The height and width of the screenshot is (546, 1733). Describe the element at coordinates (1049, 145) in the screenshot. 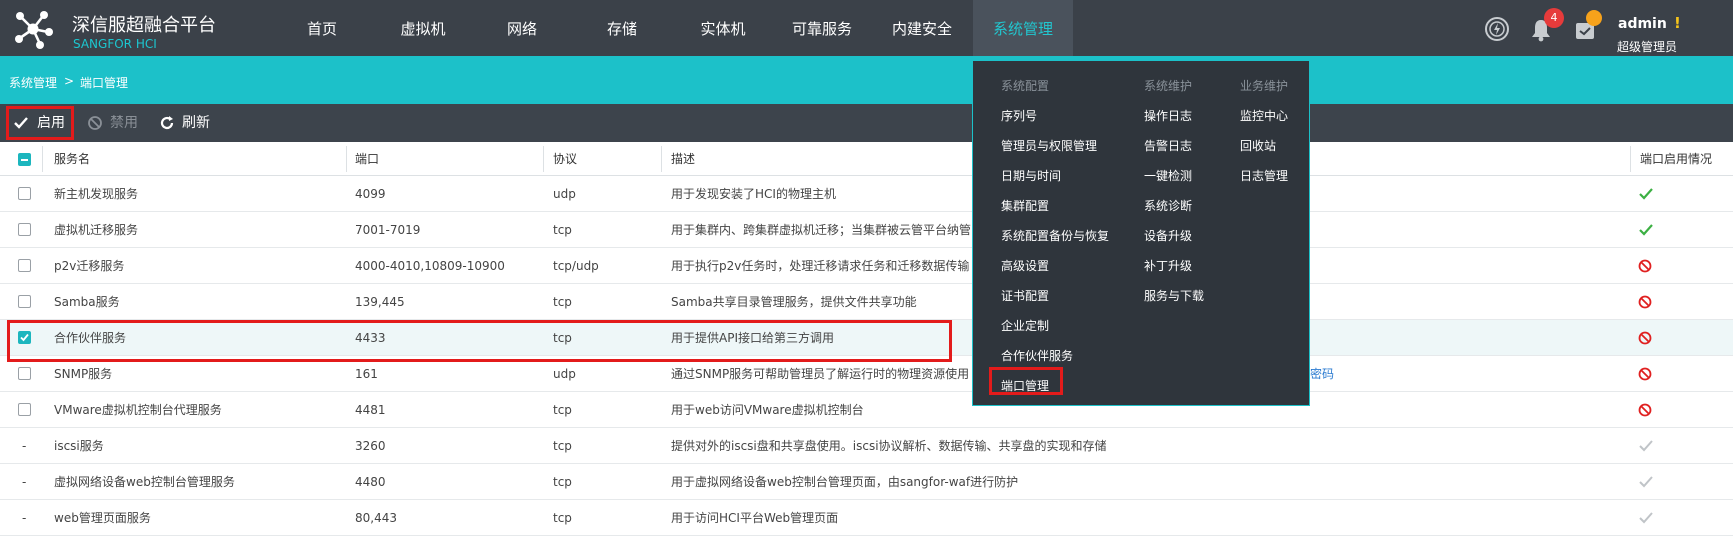

I see `menu-item-admin-permissions: 管理员与权限管理` at that location.